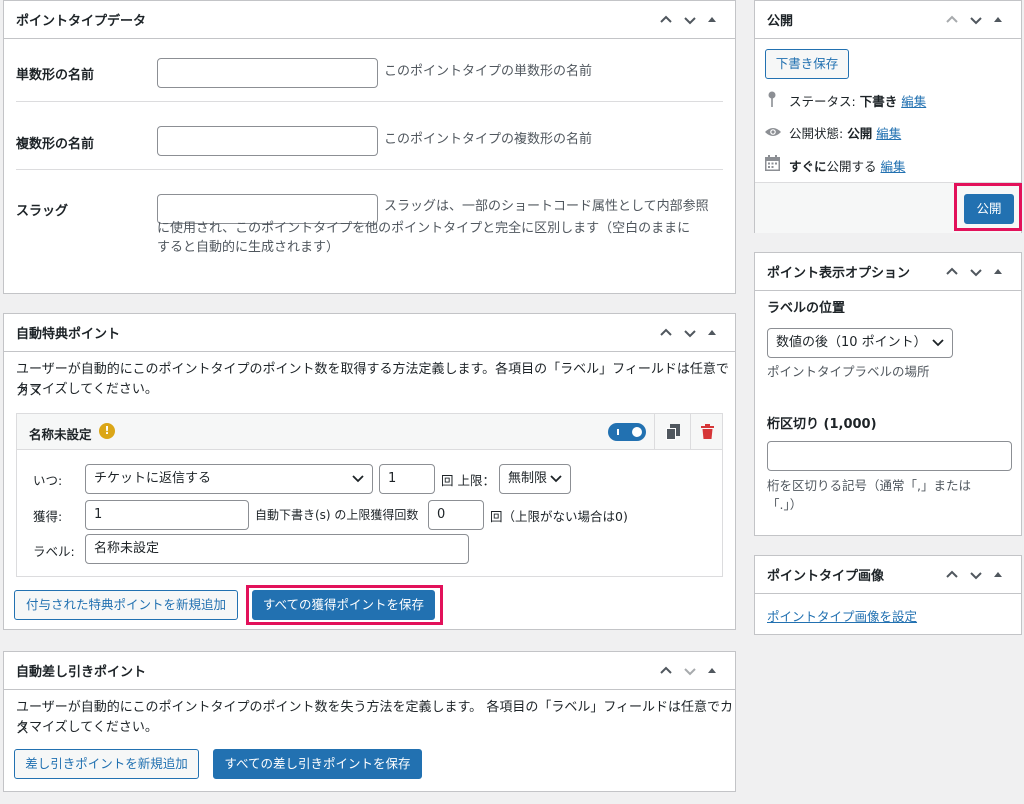 Image resolution: width=1024 pixels, height=804 pixels. What do you see at coordinates (81, 672) in the screenshot?
I see `panel-title: 自動差し引きポイント` at bounding box center [81, 672].